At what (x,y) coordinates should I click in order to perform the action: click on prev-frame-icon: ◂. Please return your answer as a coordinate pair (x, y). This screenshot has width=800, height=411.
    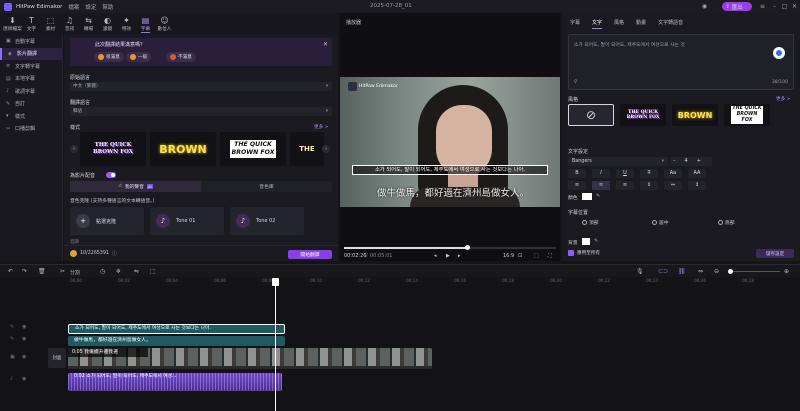
    Looking at the image, I should click on (435, 256).